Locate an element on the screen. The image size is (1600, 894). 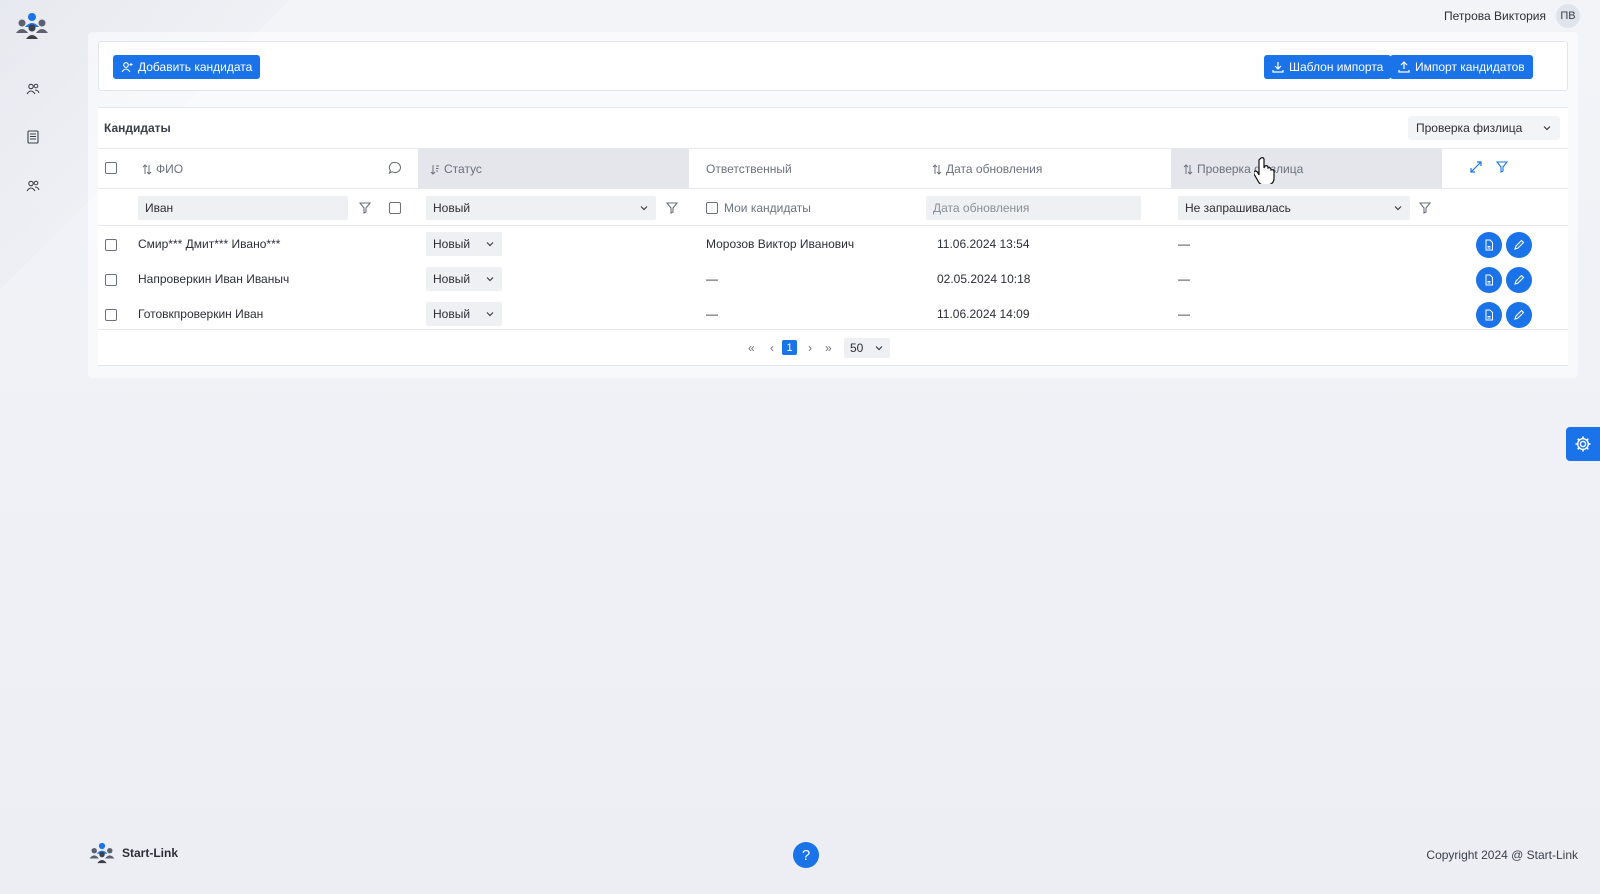
row-fio: Готовкпроверкин Иван is located at coordinates (200, 314).